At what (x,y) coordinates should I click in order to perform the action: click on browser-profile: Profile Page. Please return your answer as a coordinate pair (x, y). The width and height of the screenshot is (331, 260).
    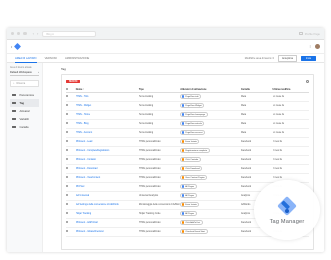
    Looking at the image, I should click on (309, 34).